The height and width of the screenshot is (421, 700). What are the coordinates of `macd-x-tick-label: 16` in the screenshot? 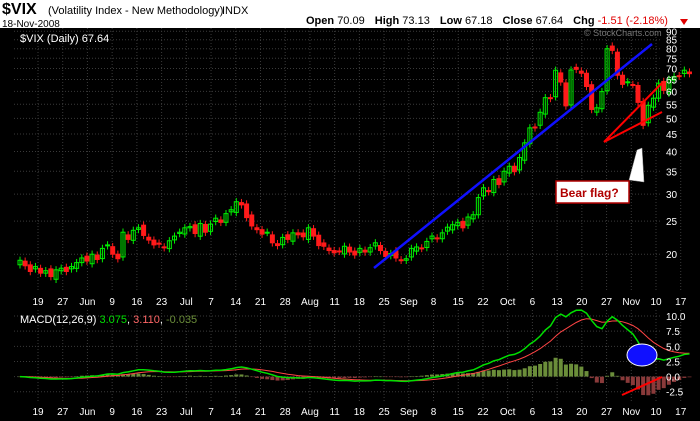 It's located at (137, 412).